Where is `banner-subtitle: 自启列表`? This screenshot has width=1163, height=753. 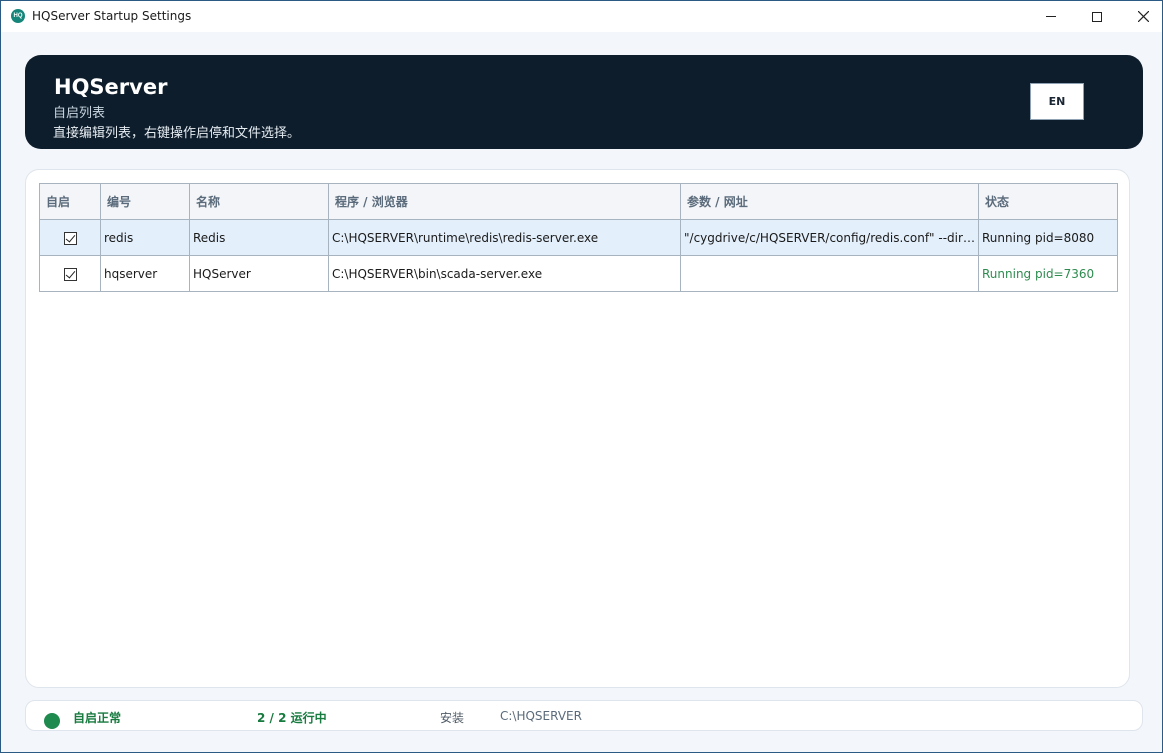 banner-subtitle: 自启列表 is located at coordinates (79, 113).